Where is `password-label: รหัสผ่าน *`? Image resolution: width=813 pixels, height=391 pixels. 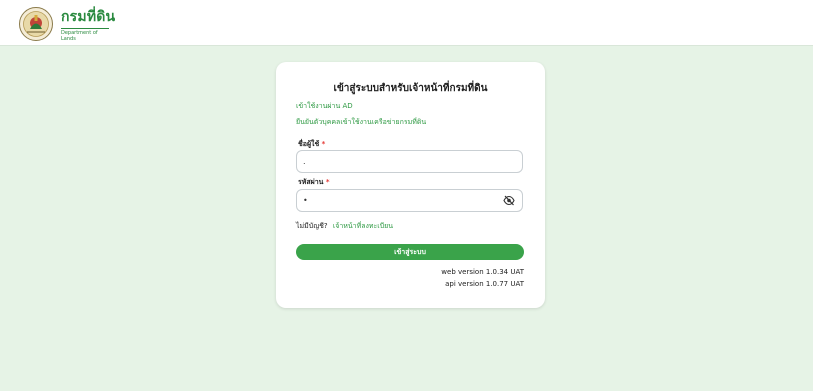 password-label: รหัสผ่าน * is located at coordinates (314, 182).